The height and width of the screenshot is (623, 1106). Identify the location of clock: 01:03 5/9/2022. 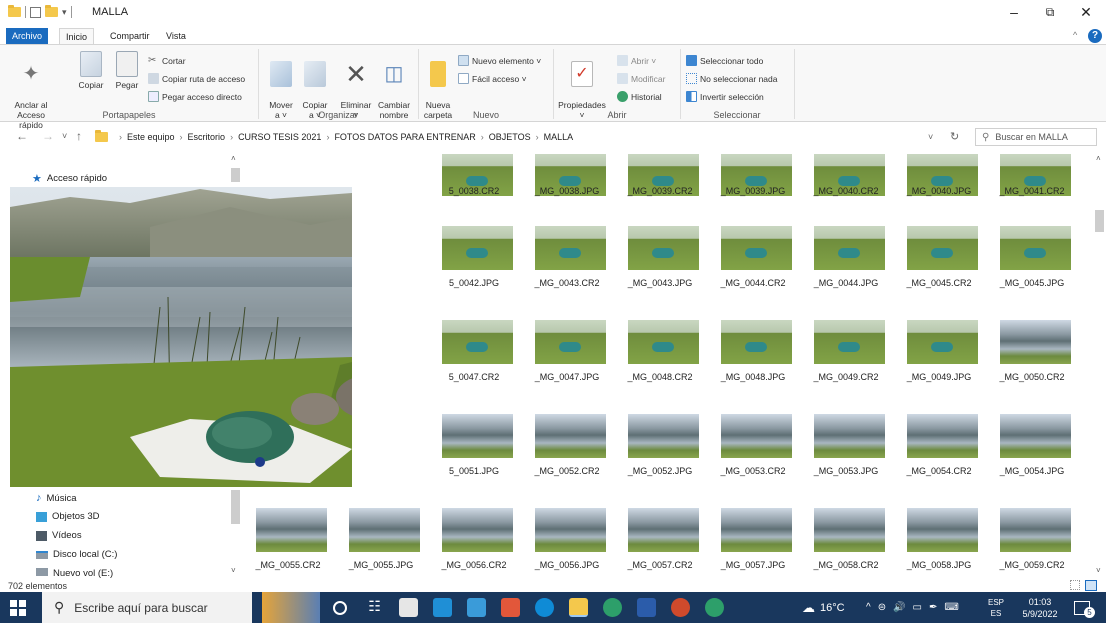
(1040, 607).